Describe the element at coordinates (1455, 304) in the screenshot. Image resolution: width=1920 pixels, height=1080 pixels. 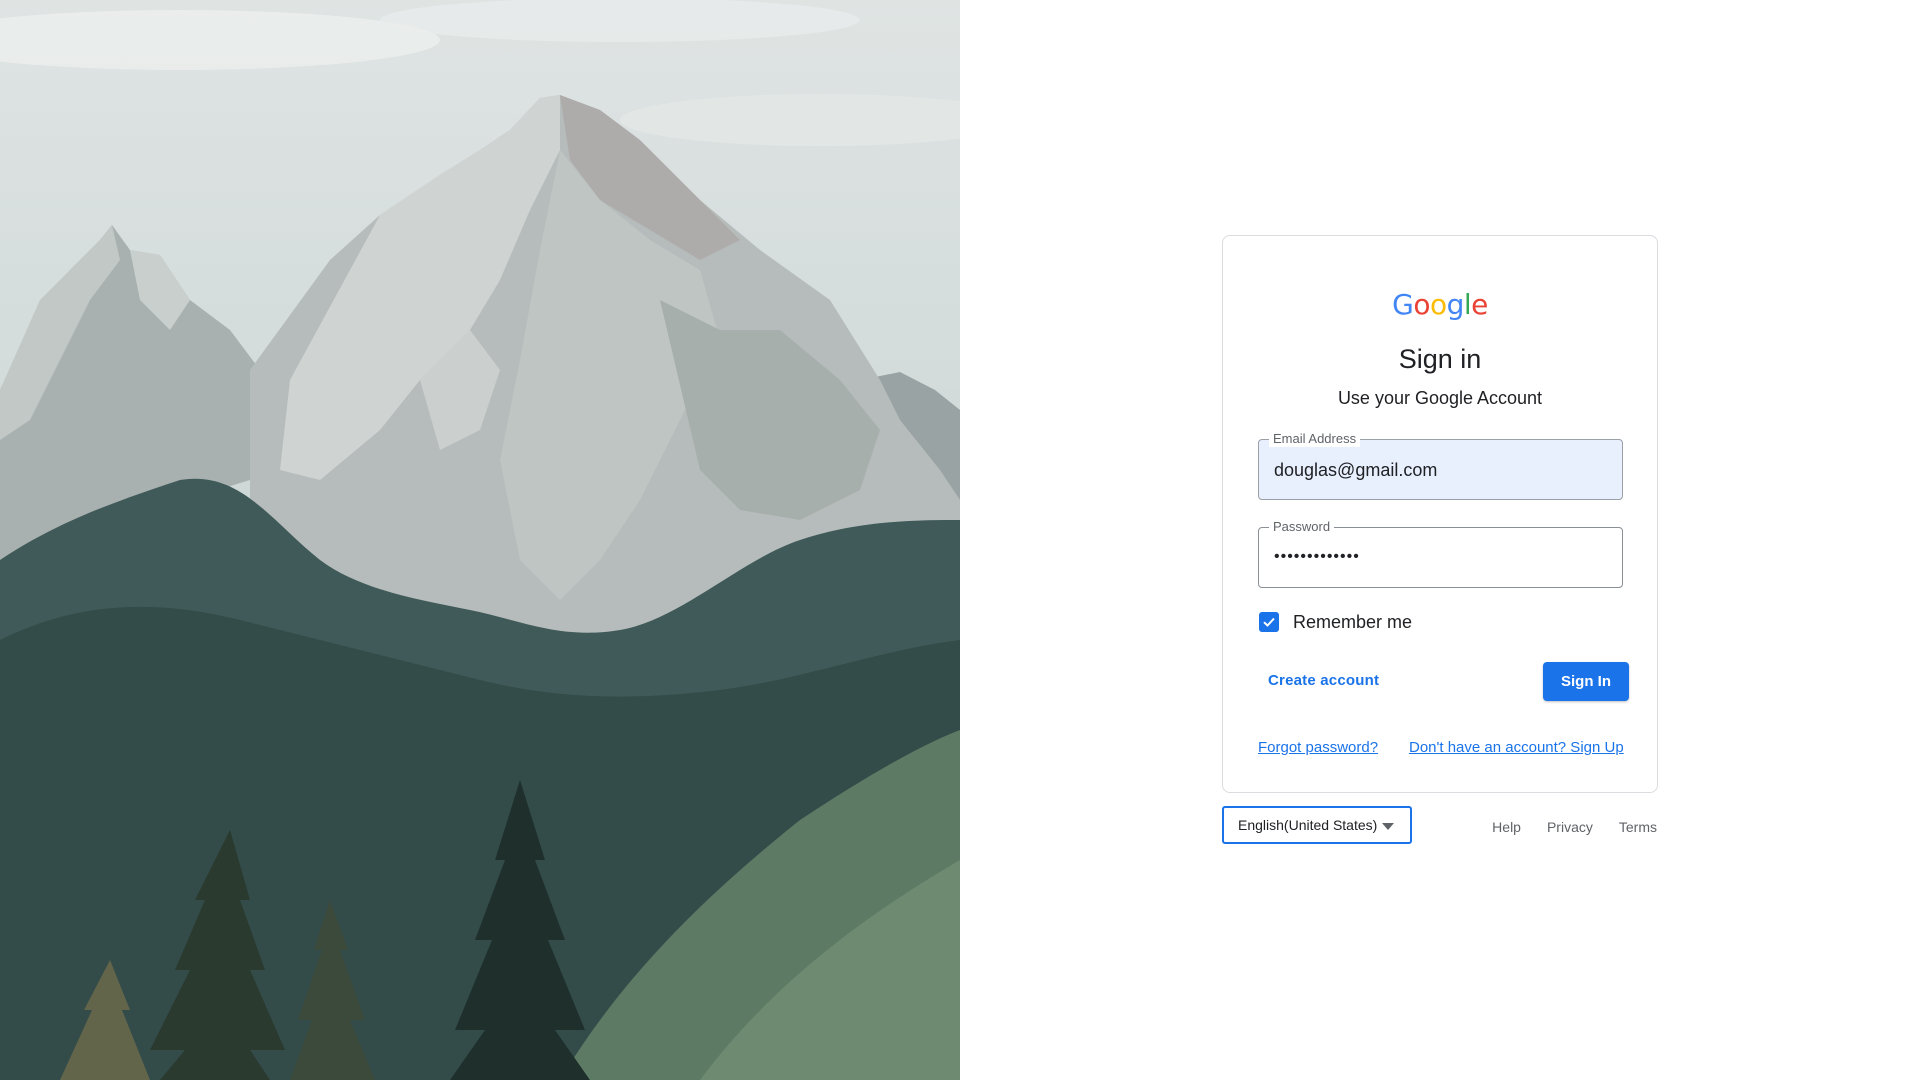
I see `logo-letter: g` at that location.